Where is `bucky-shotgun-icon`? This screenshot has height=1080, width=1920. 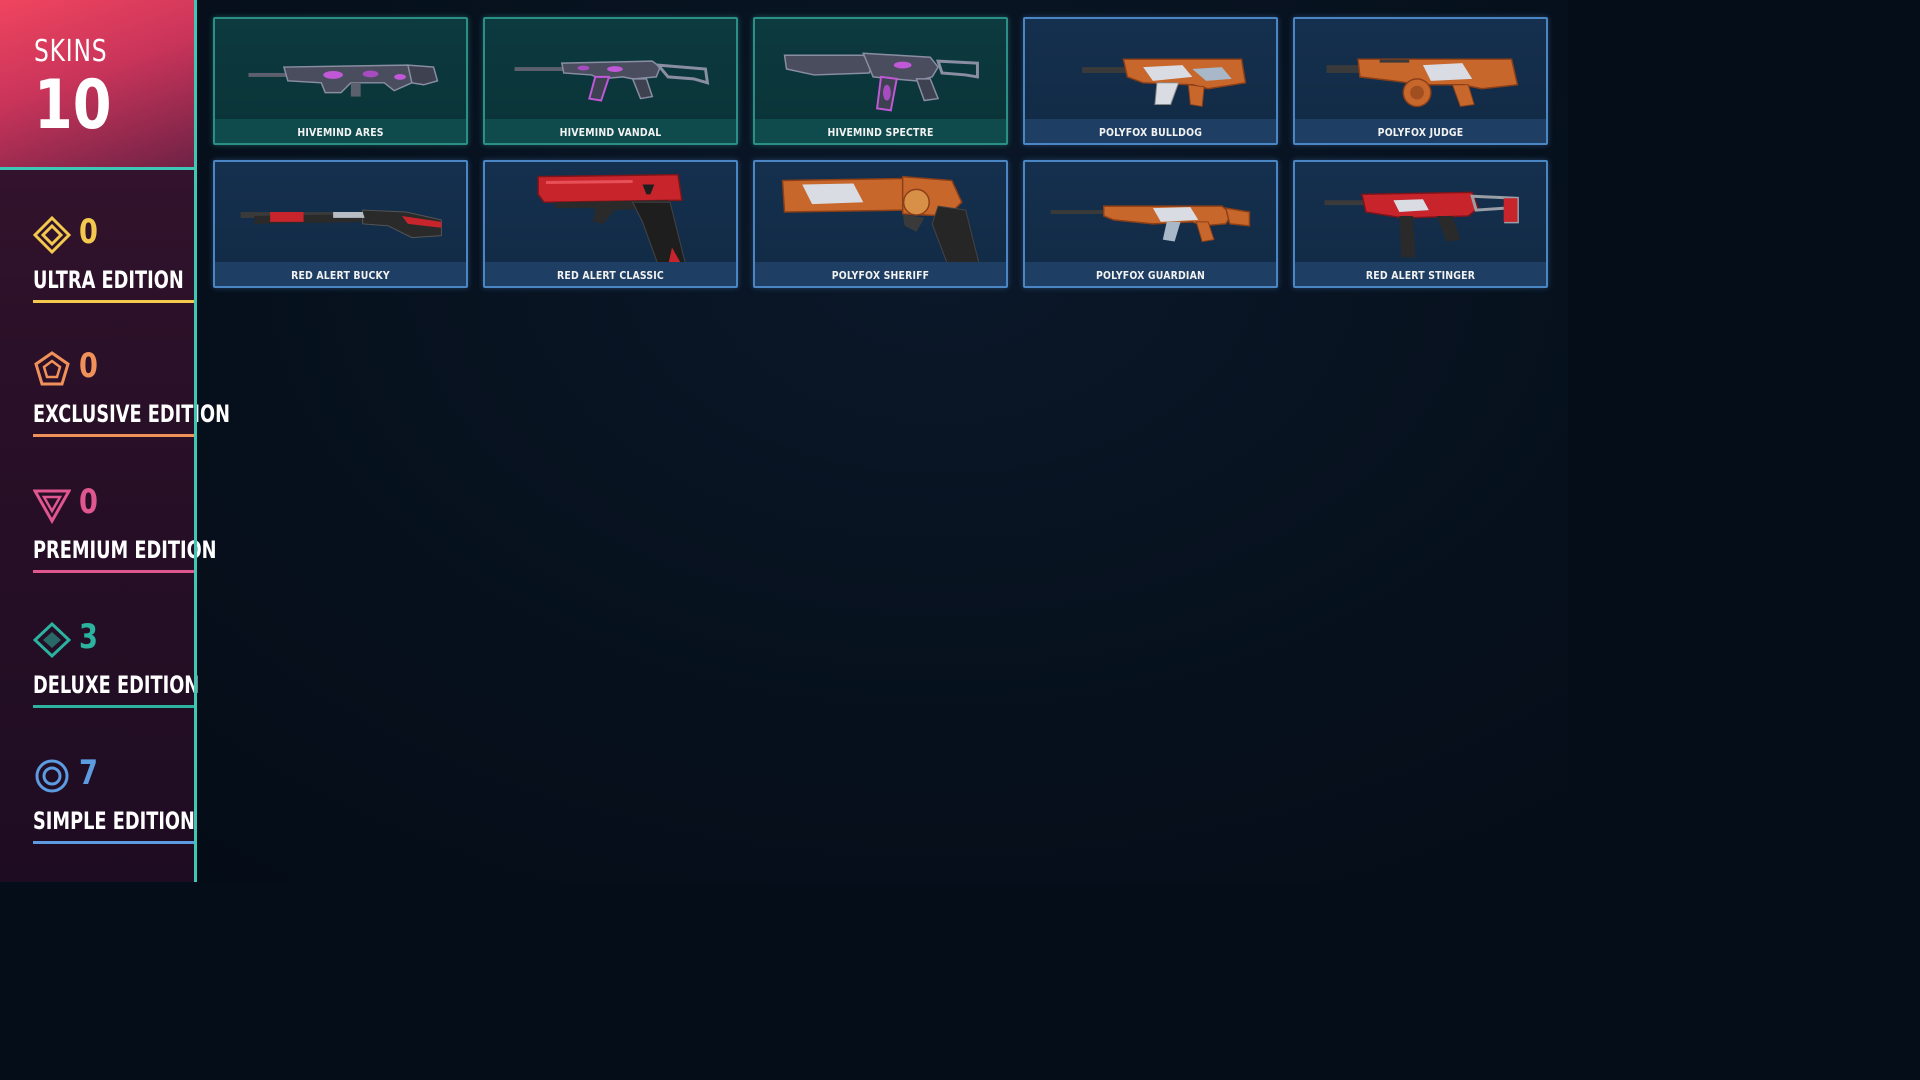
bucky-shotgun-icon is located at coordinates (341, 224).